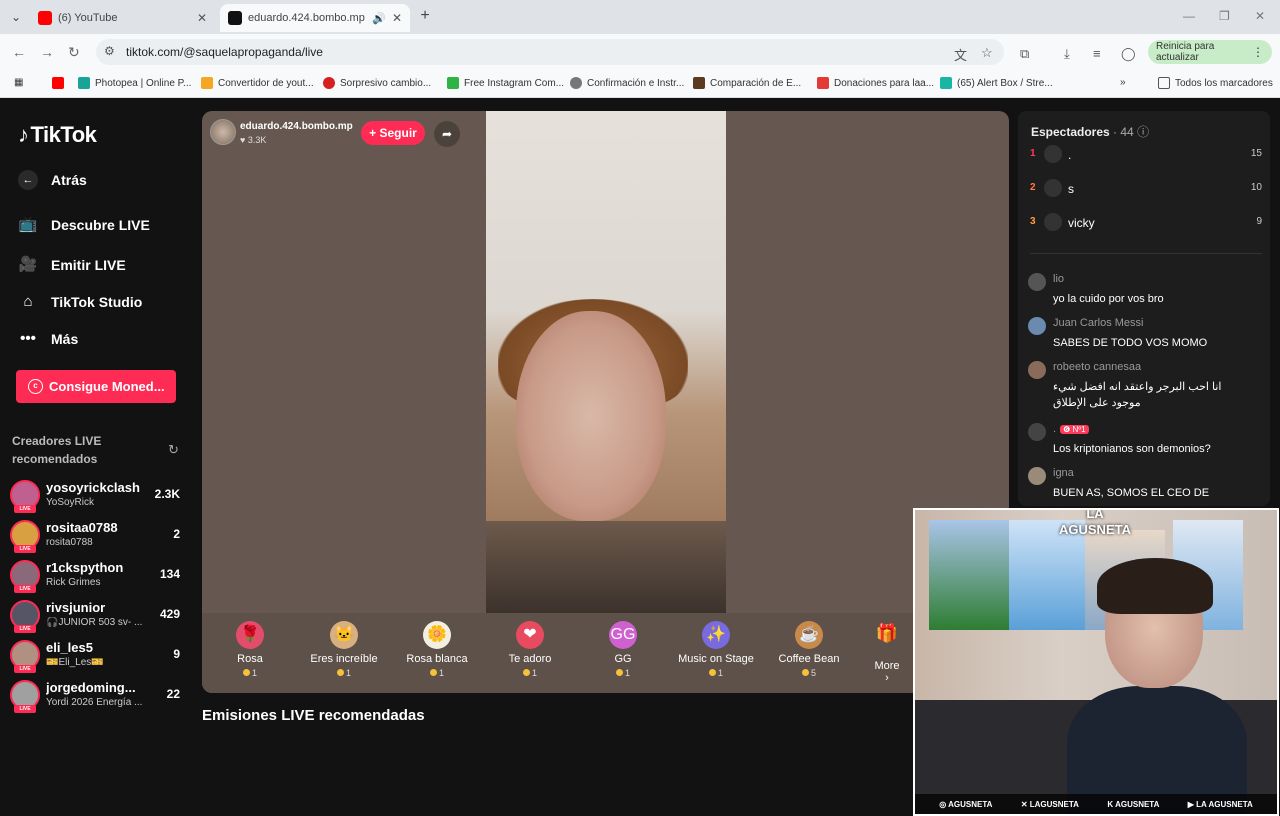 Image resolution: width=1280 pixels, height=816 pixels. I want to click on creator-viewer-count: 2.3K, so click(167, 494).